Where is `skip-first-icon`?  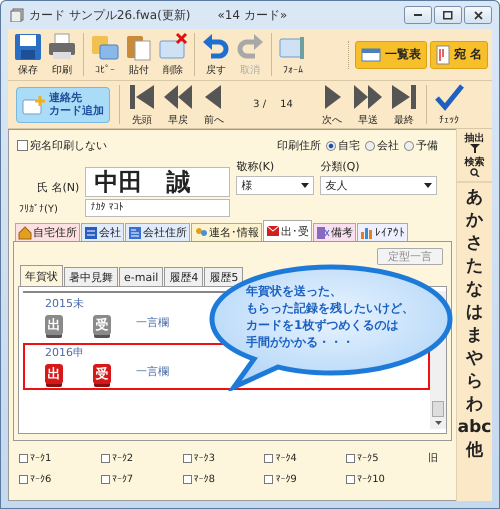 skip-first-icon is located at coordinates (142, 97).